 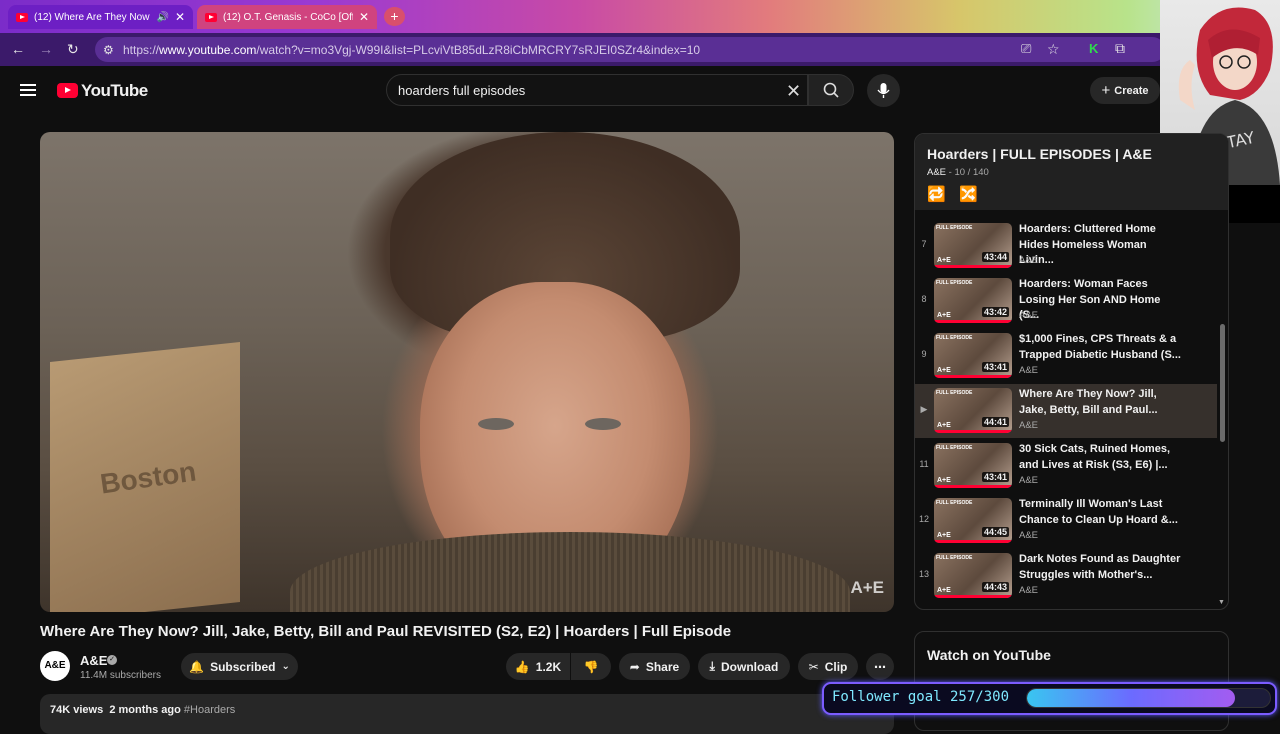 I want to click on channel-name: A&E, so click(x=93, y=660).